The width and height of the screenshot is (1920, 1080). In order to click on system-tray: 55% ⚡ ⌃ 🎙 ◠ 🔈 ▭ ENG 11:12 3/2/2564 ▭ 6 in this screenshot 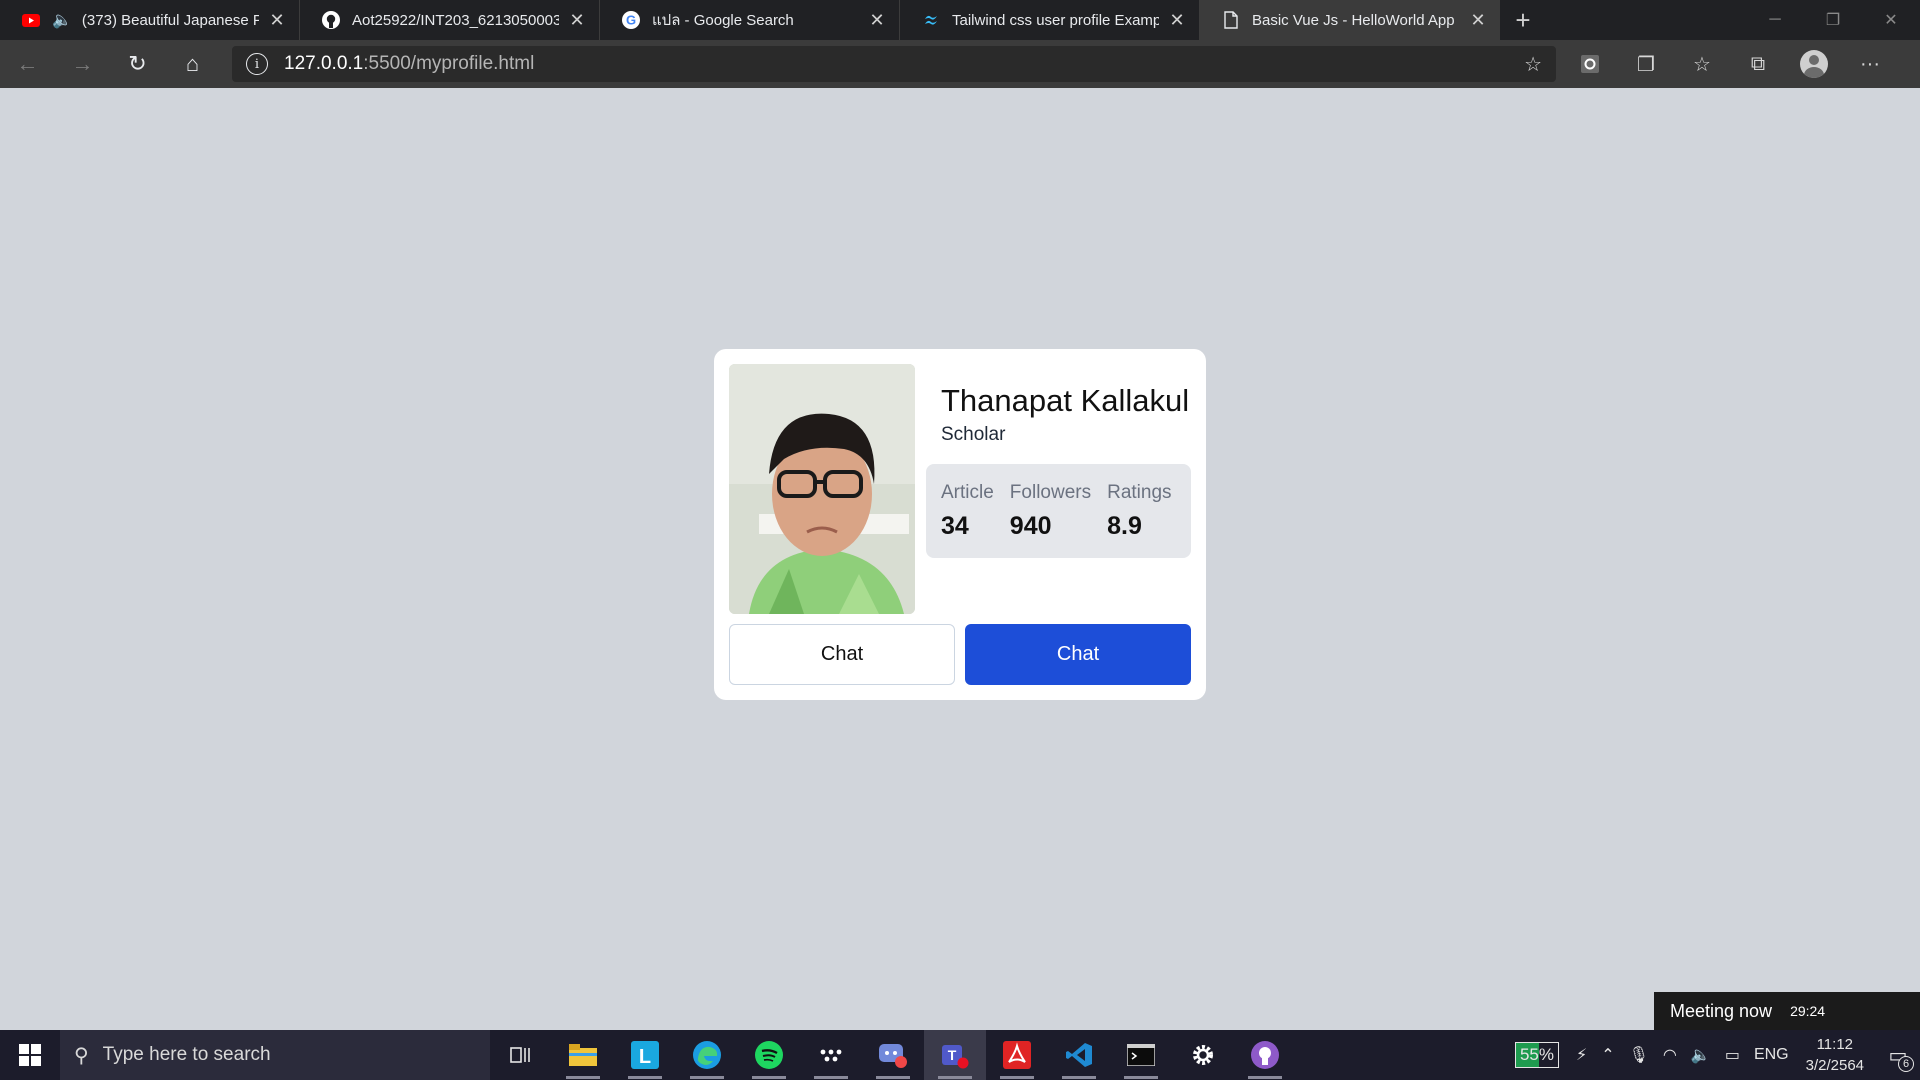, I will do `click(1717, 1055)`.